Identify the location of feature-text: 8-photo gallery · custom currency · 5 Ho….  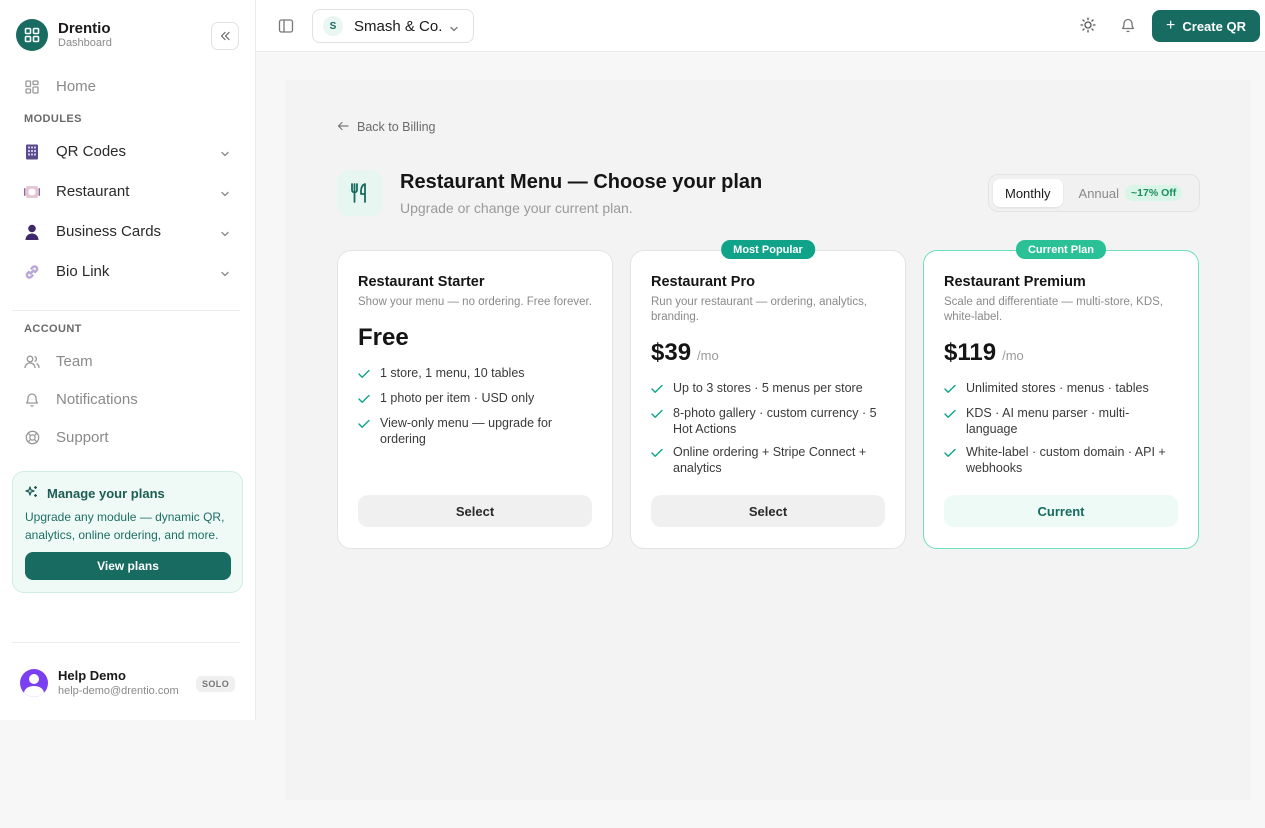
(775, 421).